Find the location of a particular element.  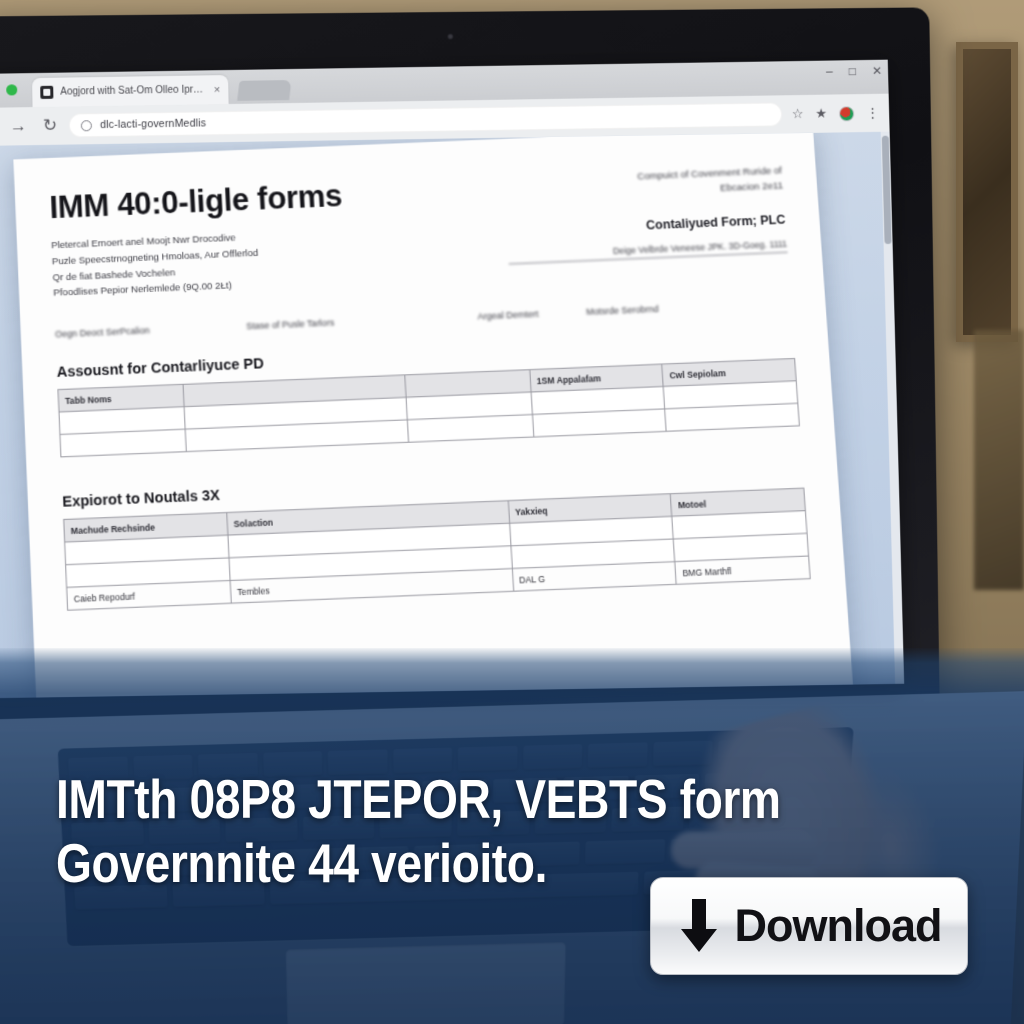

window-traffic-lights is located at coordinates (9, 90).